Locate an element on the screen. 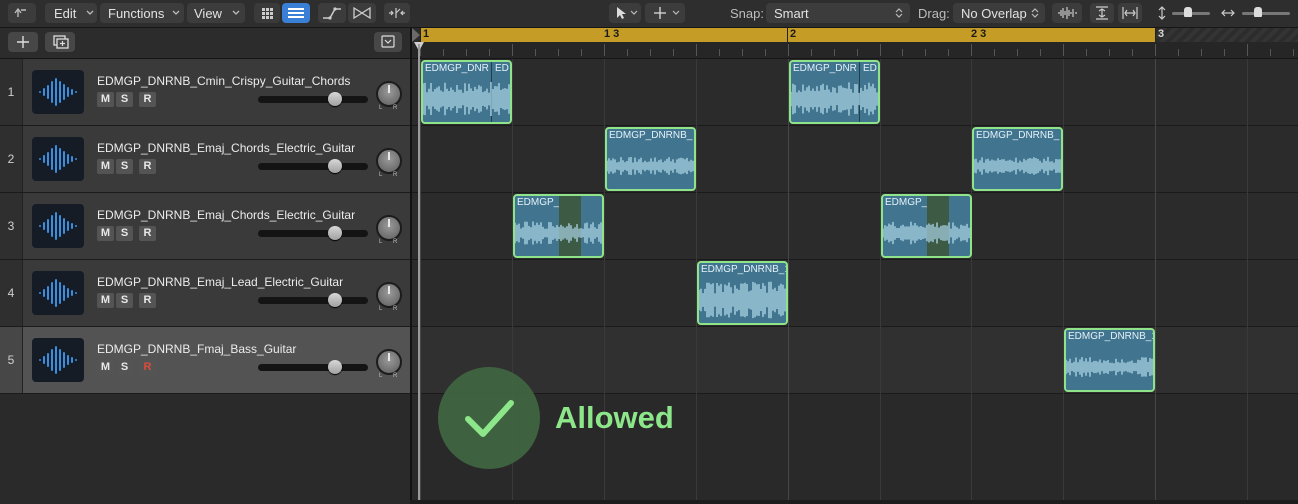 The image size is (1298, 504). check-icon is located at coordinates (489, 418).